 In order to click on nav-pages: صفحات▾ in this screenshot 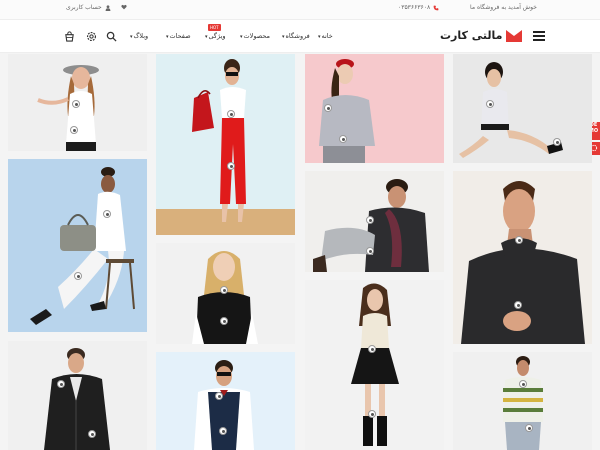, I will do `click(178, 36)`.